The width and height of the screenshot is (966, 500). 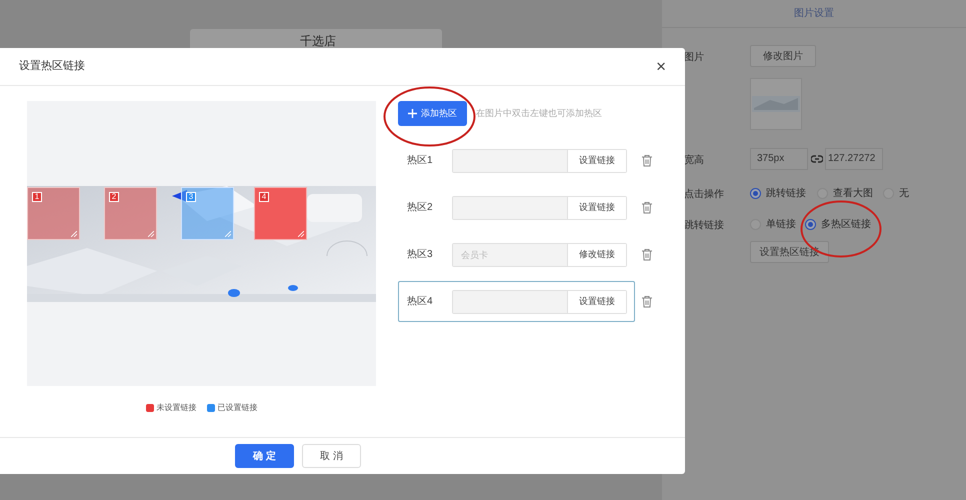 What do you see at coordinates (420, 161) in the screenshot?
I see `hotzone-label: 热区1` at bounding box center [420, 161].